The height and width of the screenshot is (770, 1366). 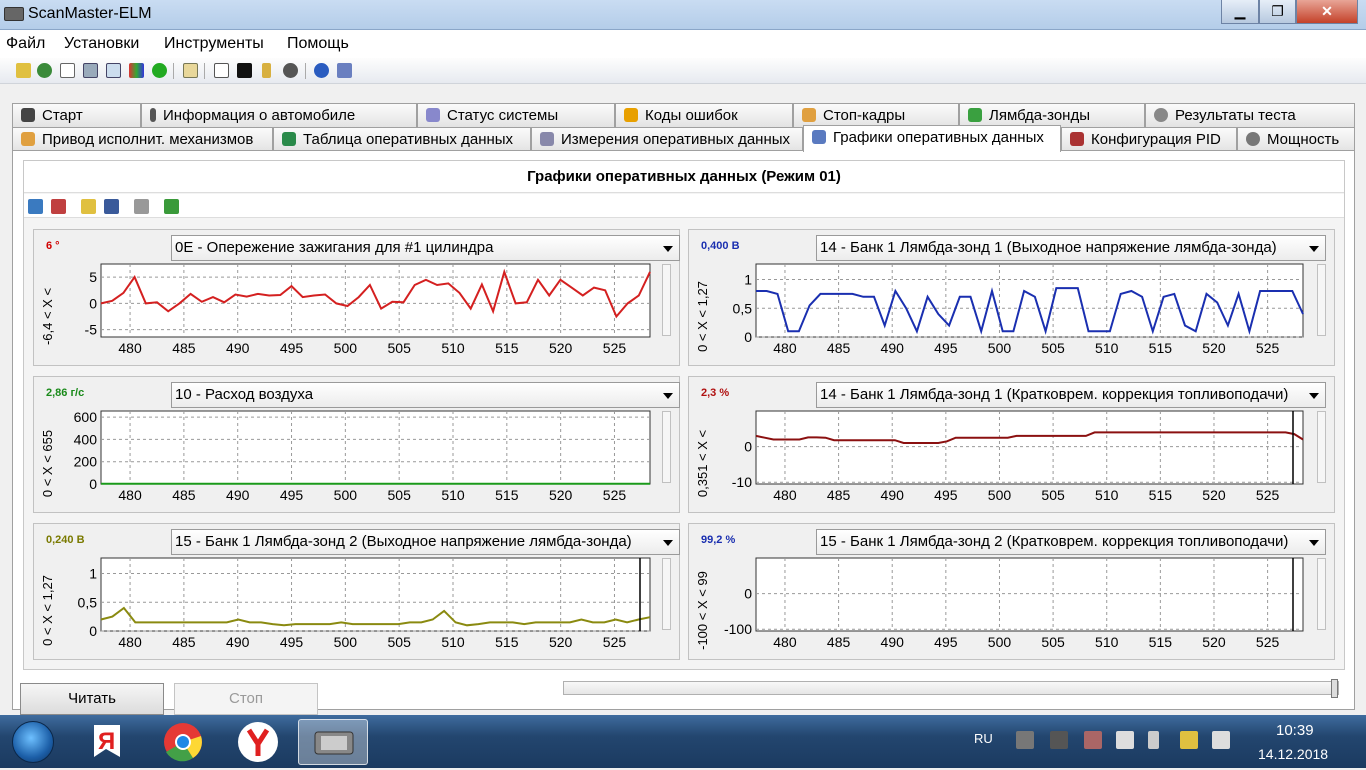 What do you see at coordinates (171, 206) in the screenshot?
I see `export-icon` at bounding box center [171, 206].